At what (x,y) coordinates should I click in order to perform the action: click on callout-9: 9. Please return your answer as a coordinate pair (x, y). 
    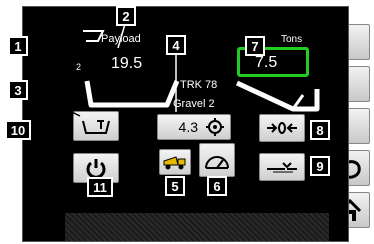
    Looking at the image, I should click on (320, 166).